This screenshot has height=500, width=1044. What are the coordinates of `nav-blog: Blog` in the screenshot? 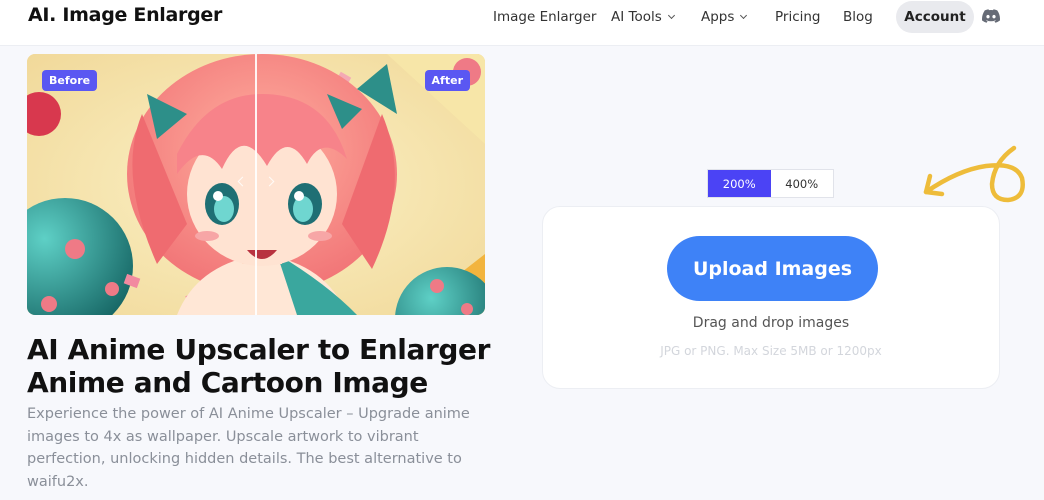 It's located at (858, 17).